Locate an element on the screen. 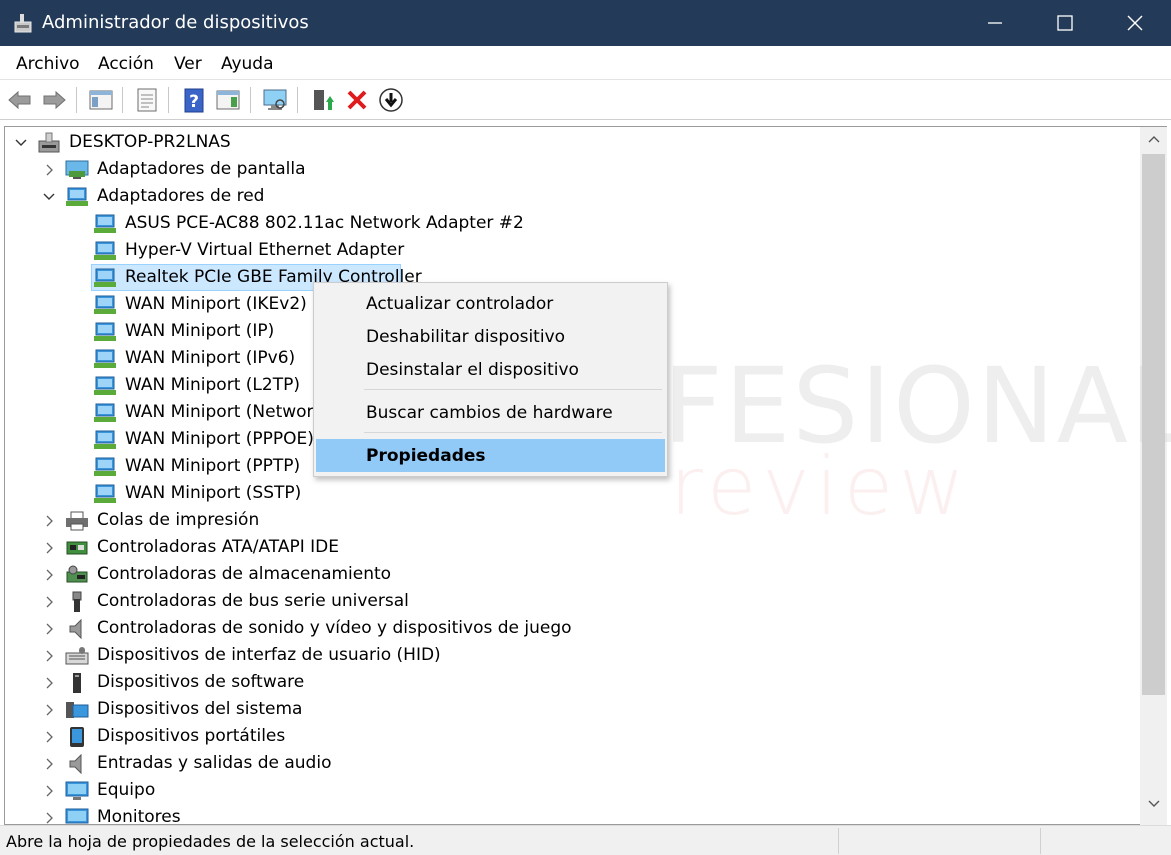 The image size is (1171, 855). tree-item: Monitores is located at coordinates (570, 814).